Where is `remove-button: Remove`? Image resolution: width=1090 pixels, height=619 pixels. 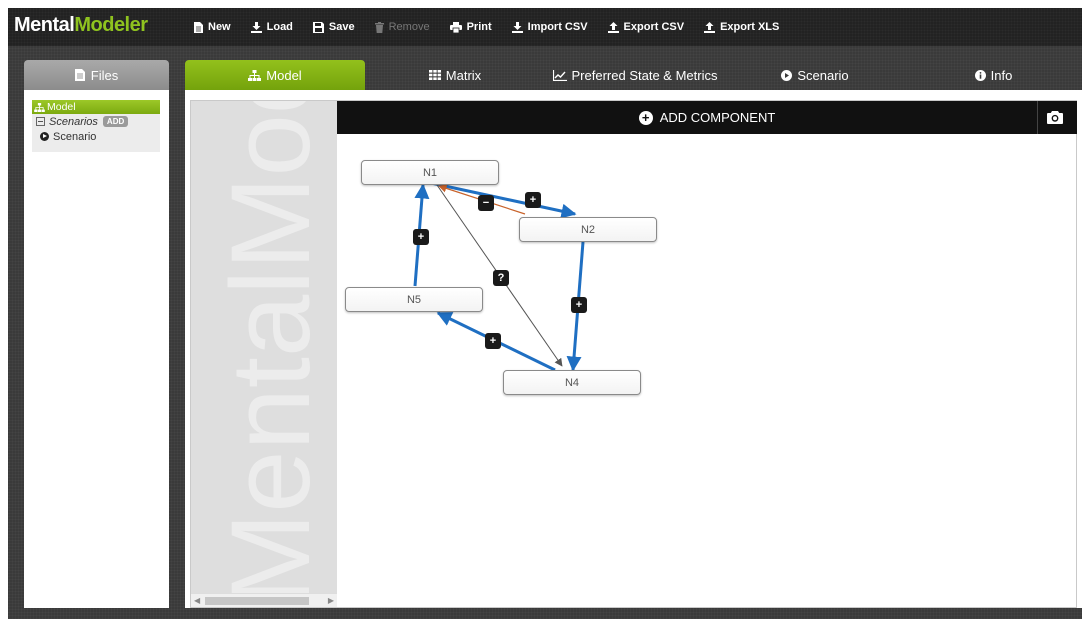
remove-button: Remove is located at coordinates (402, 27).